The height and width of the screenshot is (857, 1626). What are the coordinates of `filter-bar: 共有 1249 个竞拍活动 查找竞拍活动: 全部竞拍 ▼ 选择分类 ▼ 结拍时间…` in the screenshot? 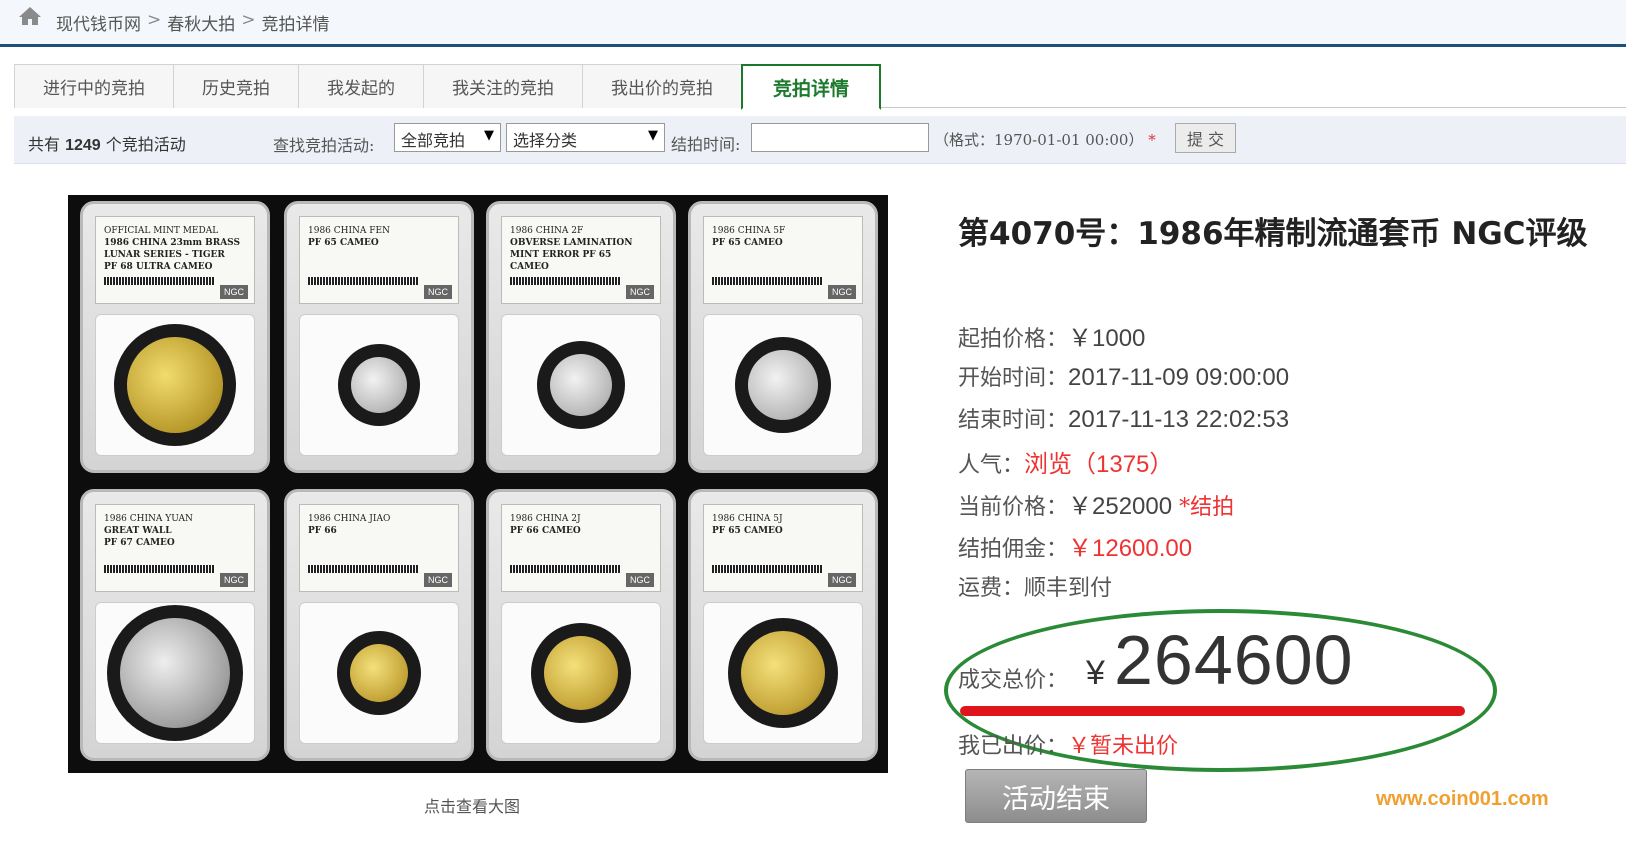 It's located at (820, 140).